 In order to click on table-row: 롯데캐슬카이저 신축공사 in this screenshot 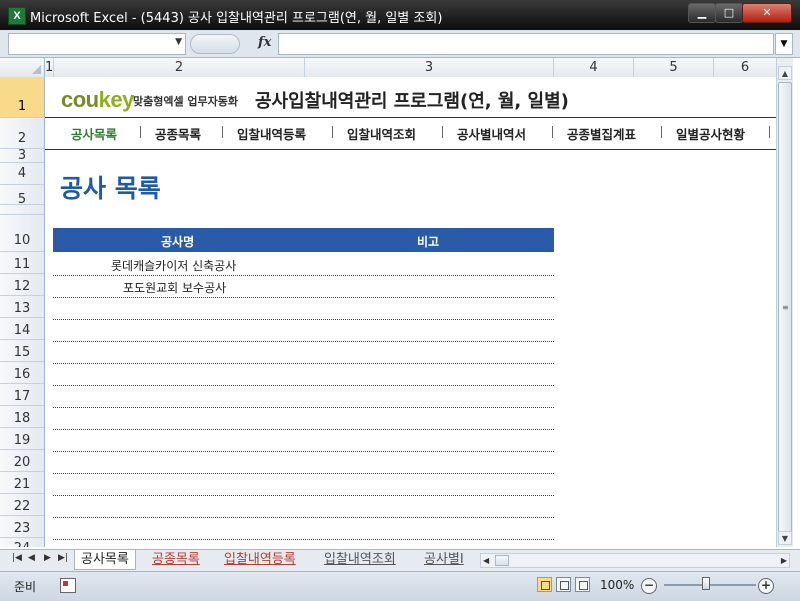, I will do `click(303, 264)`.